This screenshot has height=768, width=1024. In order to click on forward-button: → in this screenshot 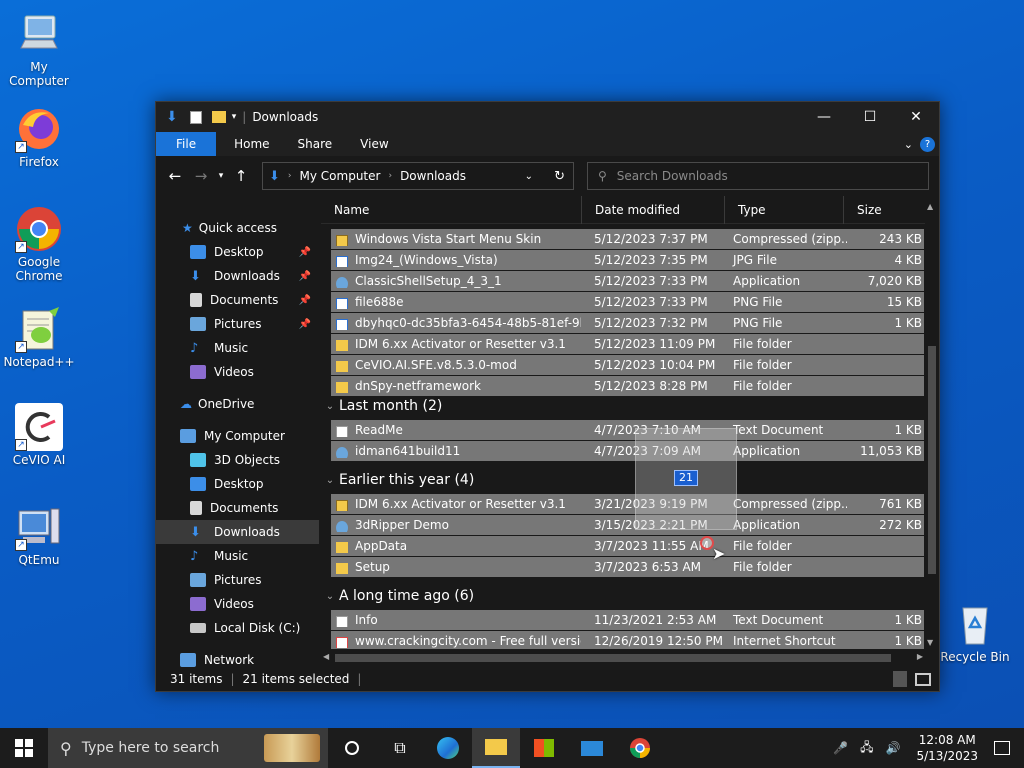, I will do `click(201, 176)`.